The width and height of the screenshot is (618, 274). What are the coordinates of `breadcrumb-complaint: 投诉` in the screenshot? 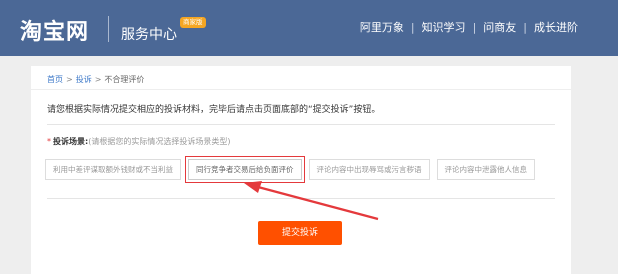 It's located at (84, 79).